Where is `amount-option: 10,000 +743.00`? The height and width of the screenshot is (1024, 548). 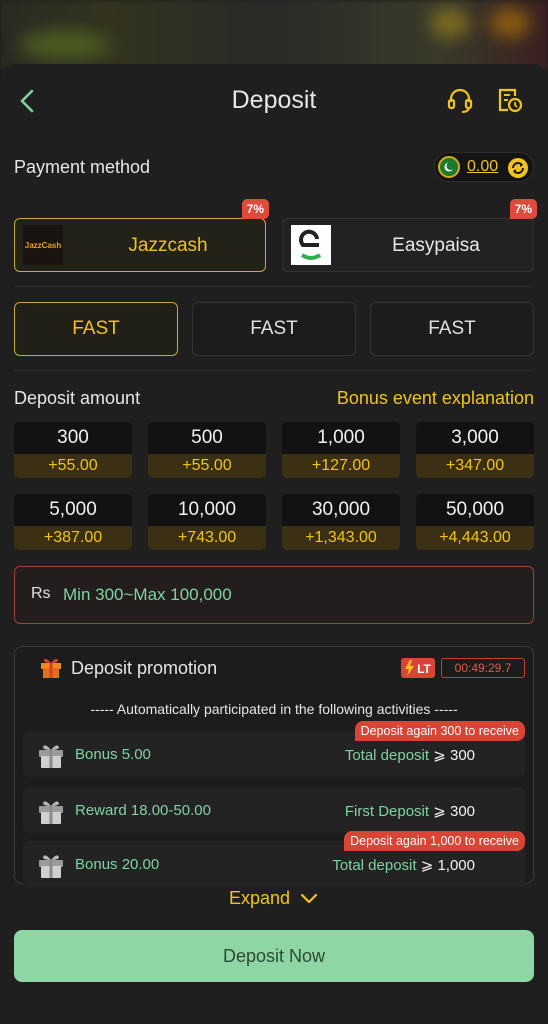 amount-option: 10,000 +743.00 is located at coordinates (207, 522).